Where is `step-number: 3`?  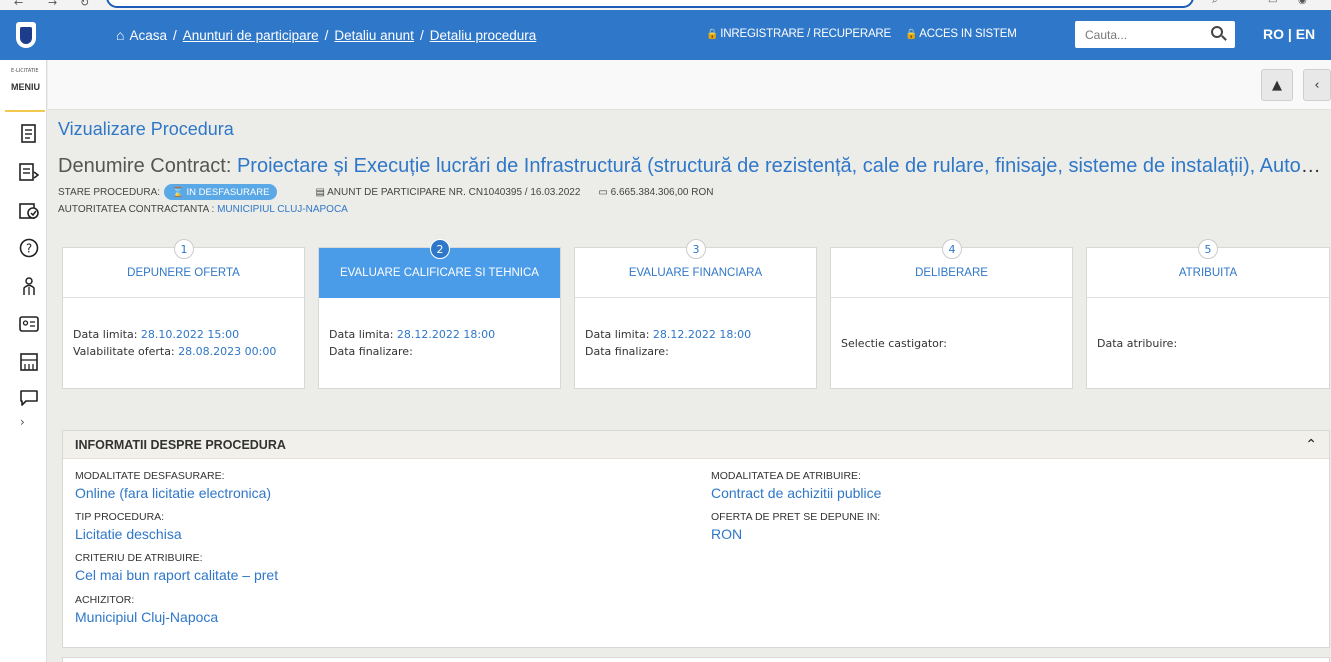
step-number: 3 is located at coordinates (696, 249).